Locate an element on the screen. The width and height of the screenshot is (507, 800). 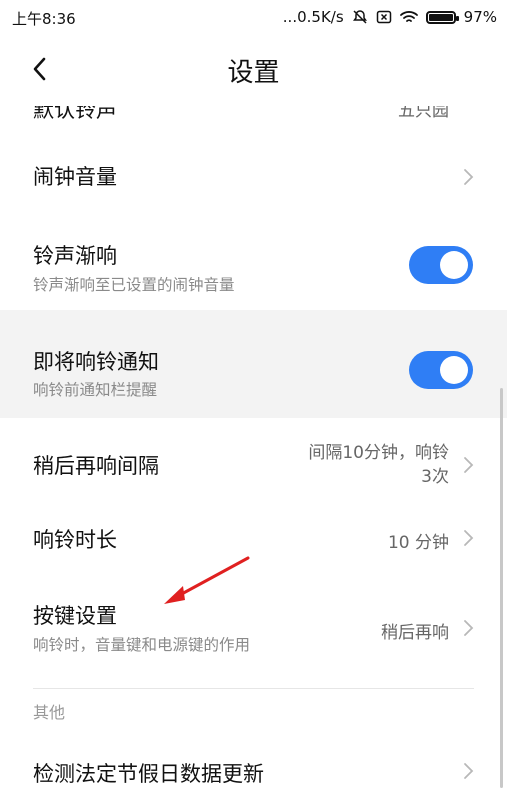
setting-fade-in: 铃声渐响 铃声渐响至已设置的闹钟音量 is located at coordinates (253, 263).